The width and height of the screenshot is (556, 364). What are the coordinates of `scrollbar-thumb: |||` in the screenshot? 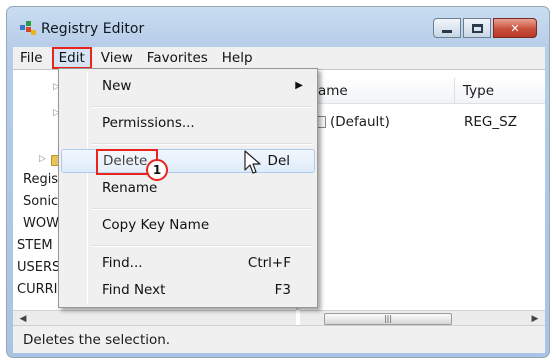 It's located at (388, 319).